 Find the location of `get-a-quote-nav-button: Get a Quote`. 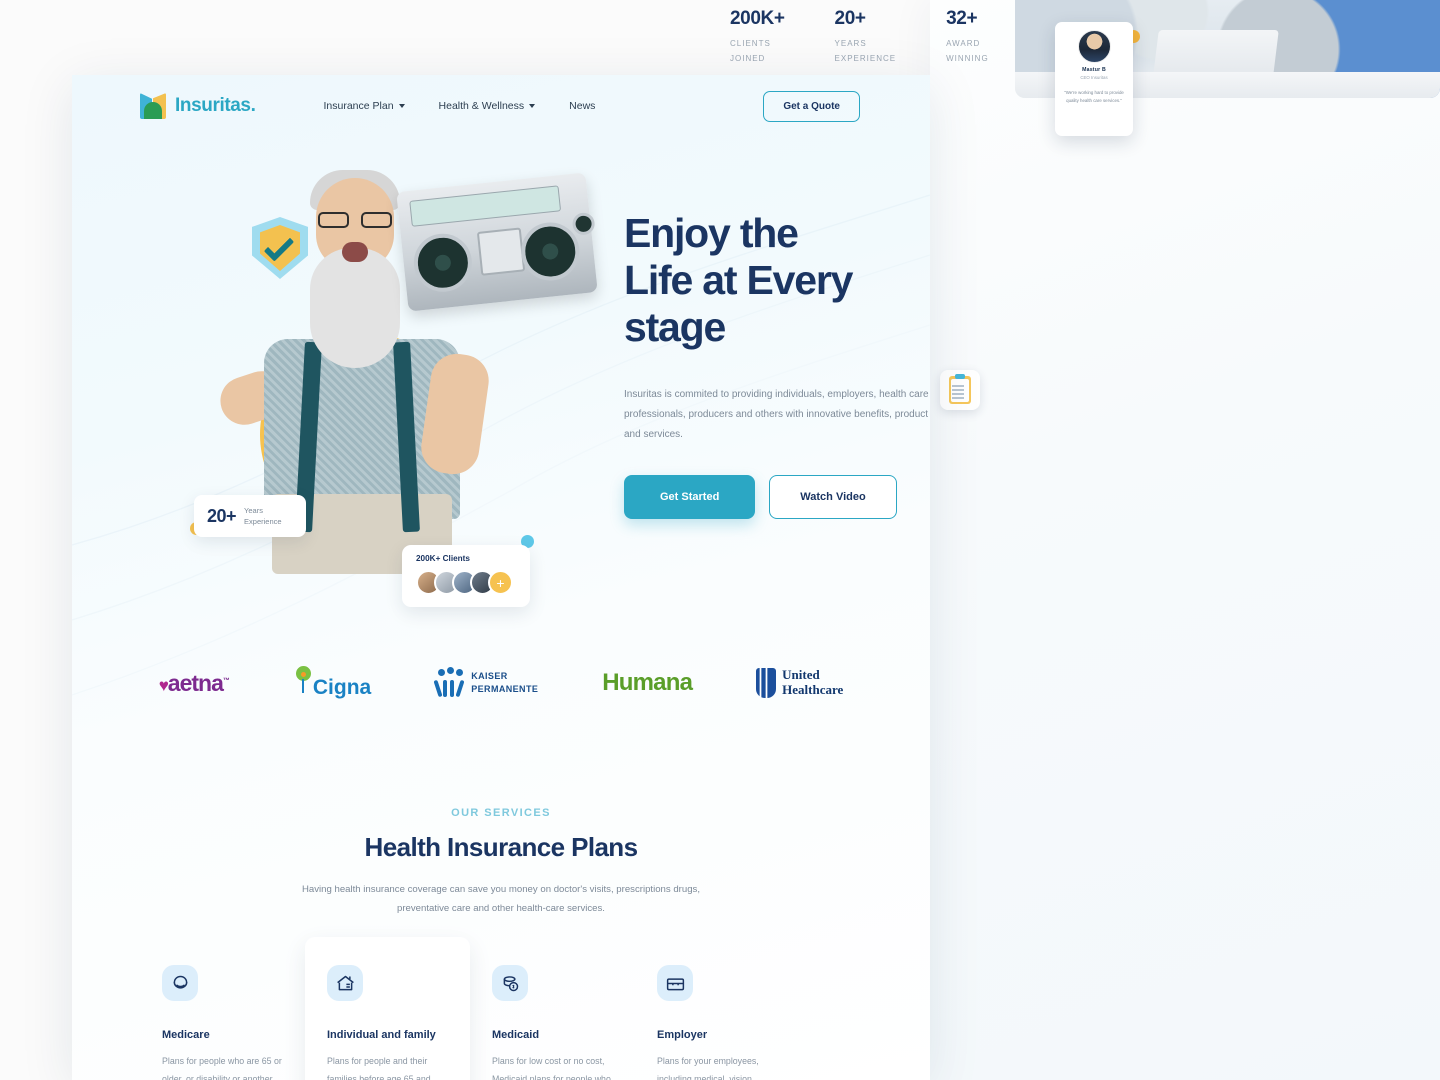

get-a-quote-nav-button: Get a Quote is located at coordinates (811, 106).